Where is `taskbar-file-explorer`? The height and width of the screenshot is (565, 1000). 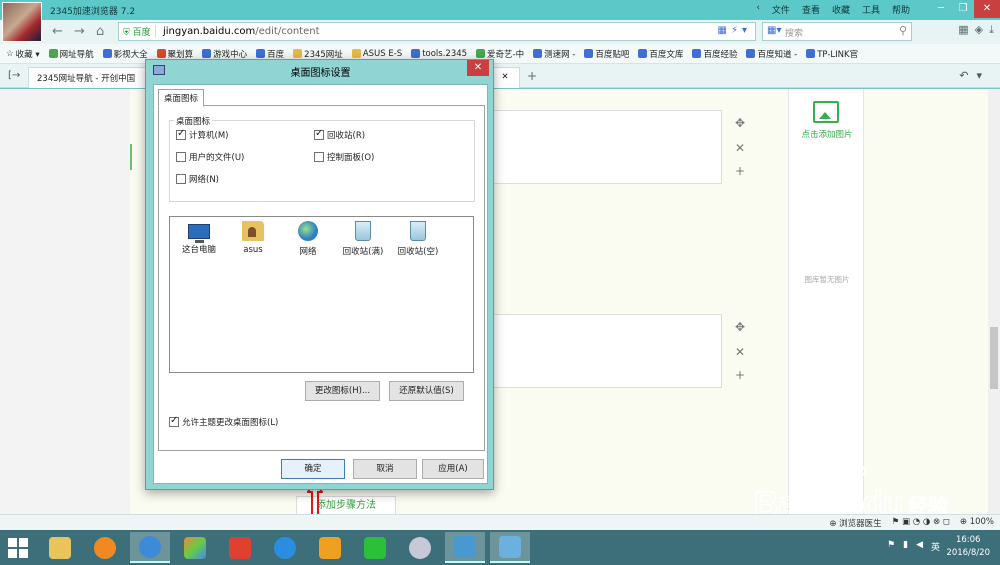 taskbar-file-explorer is located at coordinates (60, 547).